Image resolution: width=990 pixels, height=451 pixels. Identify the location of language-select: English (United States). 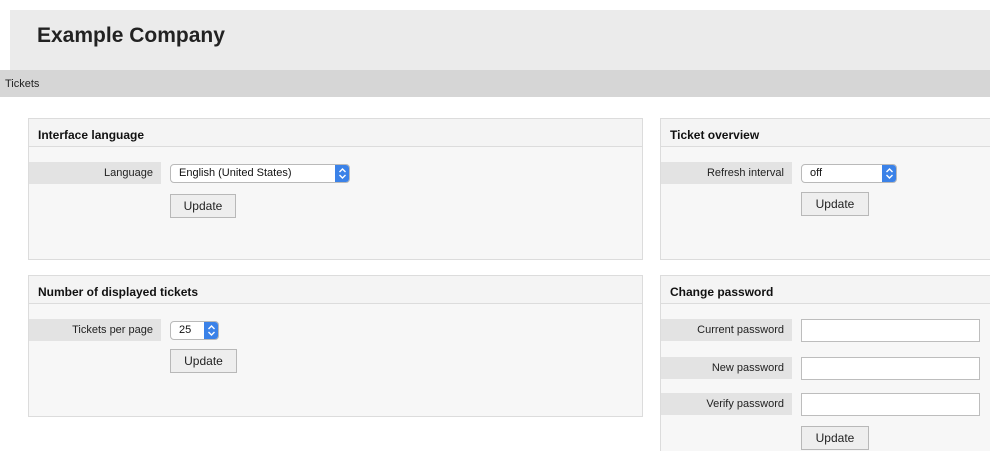
(260, 173).